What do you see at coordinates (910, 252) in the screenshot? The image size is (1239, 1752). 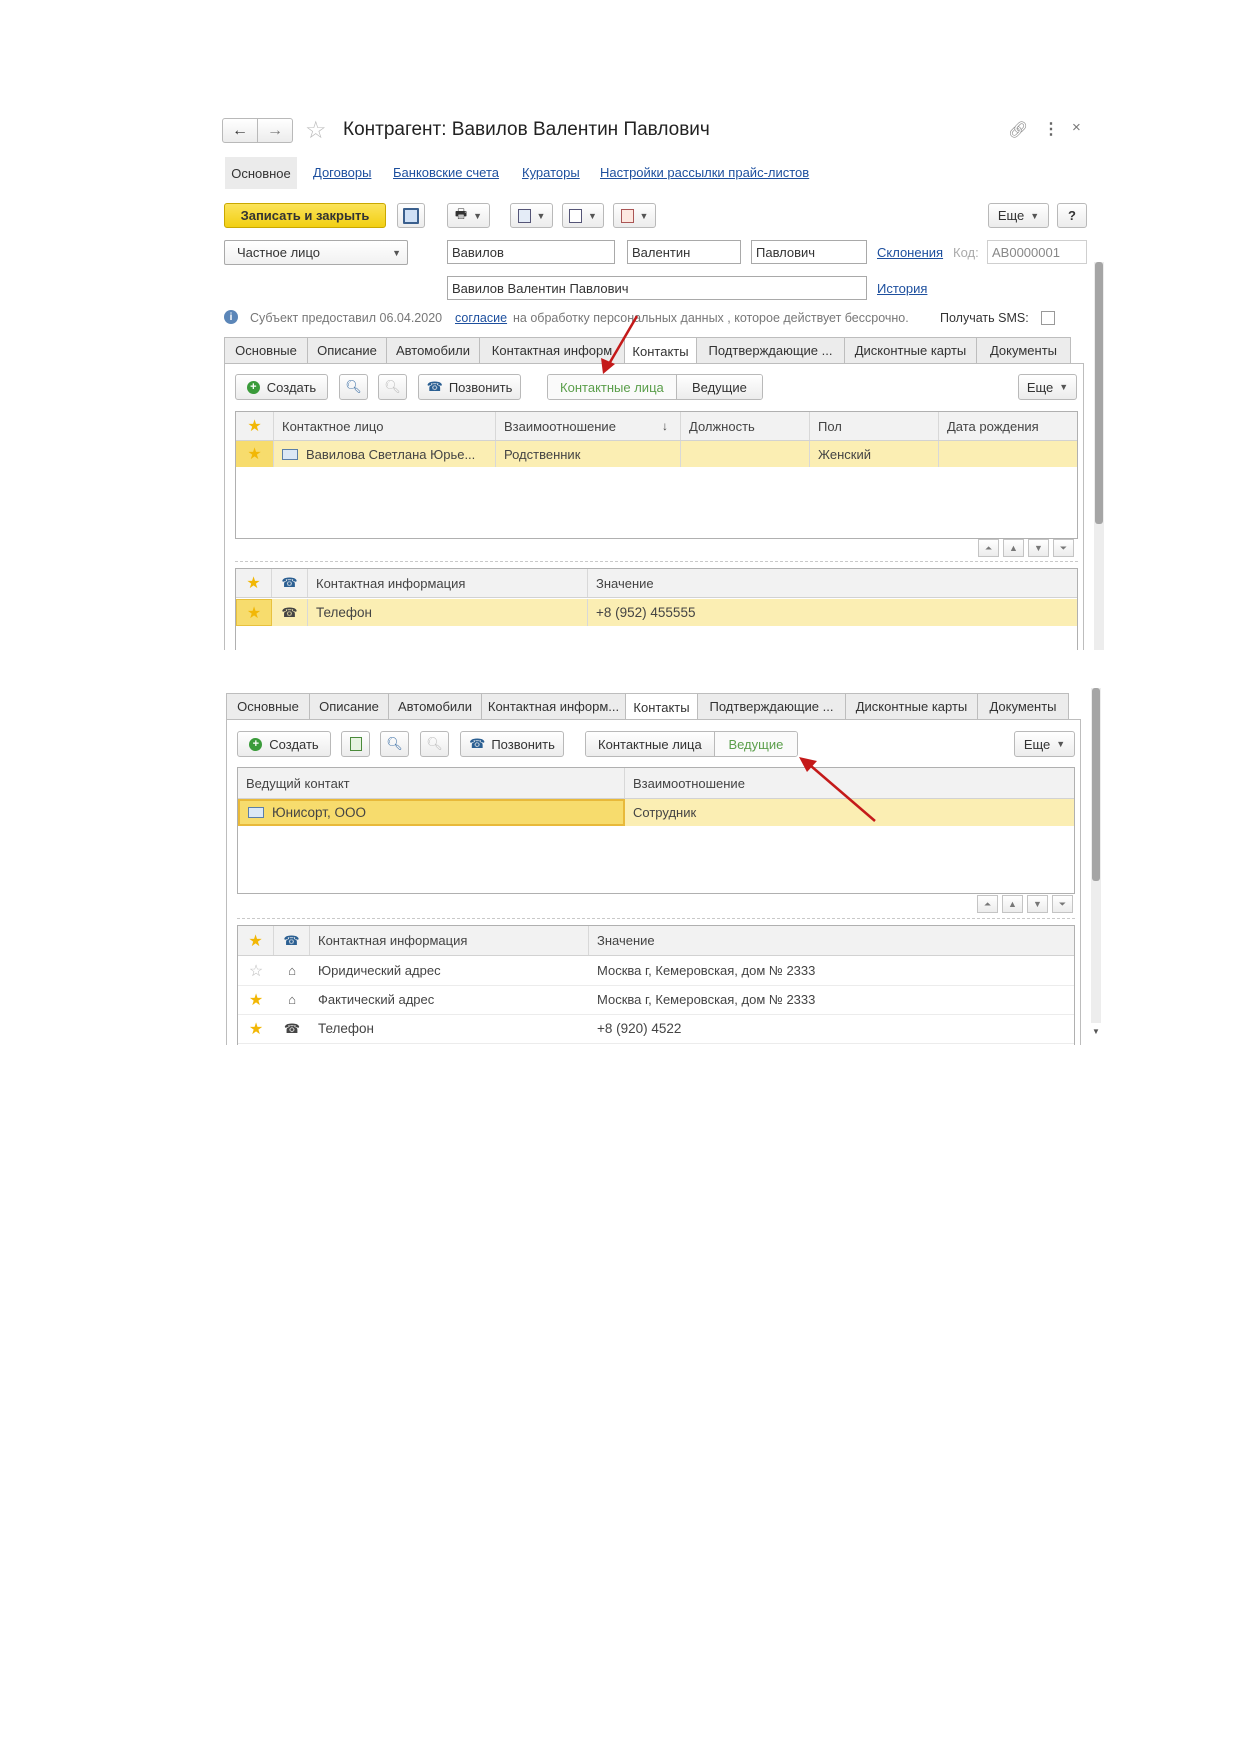 I see `declensions-link: Склонения` at bounding box center [910, 252].